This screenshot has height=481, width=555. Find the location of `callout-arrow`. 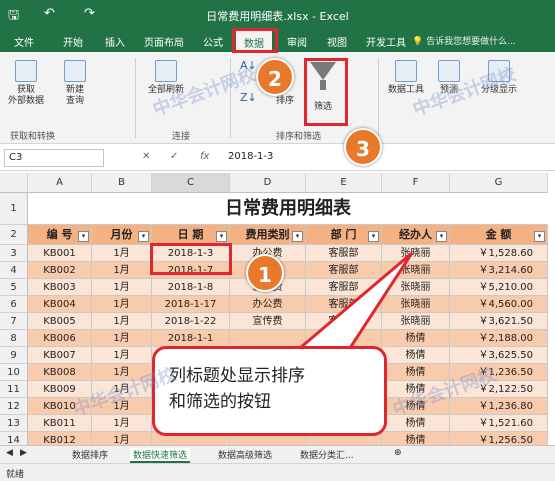

callout-arrow is located at coordinates (354, 300).